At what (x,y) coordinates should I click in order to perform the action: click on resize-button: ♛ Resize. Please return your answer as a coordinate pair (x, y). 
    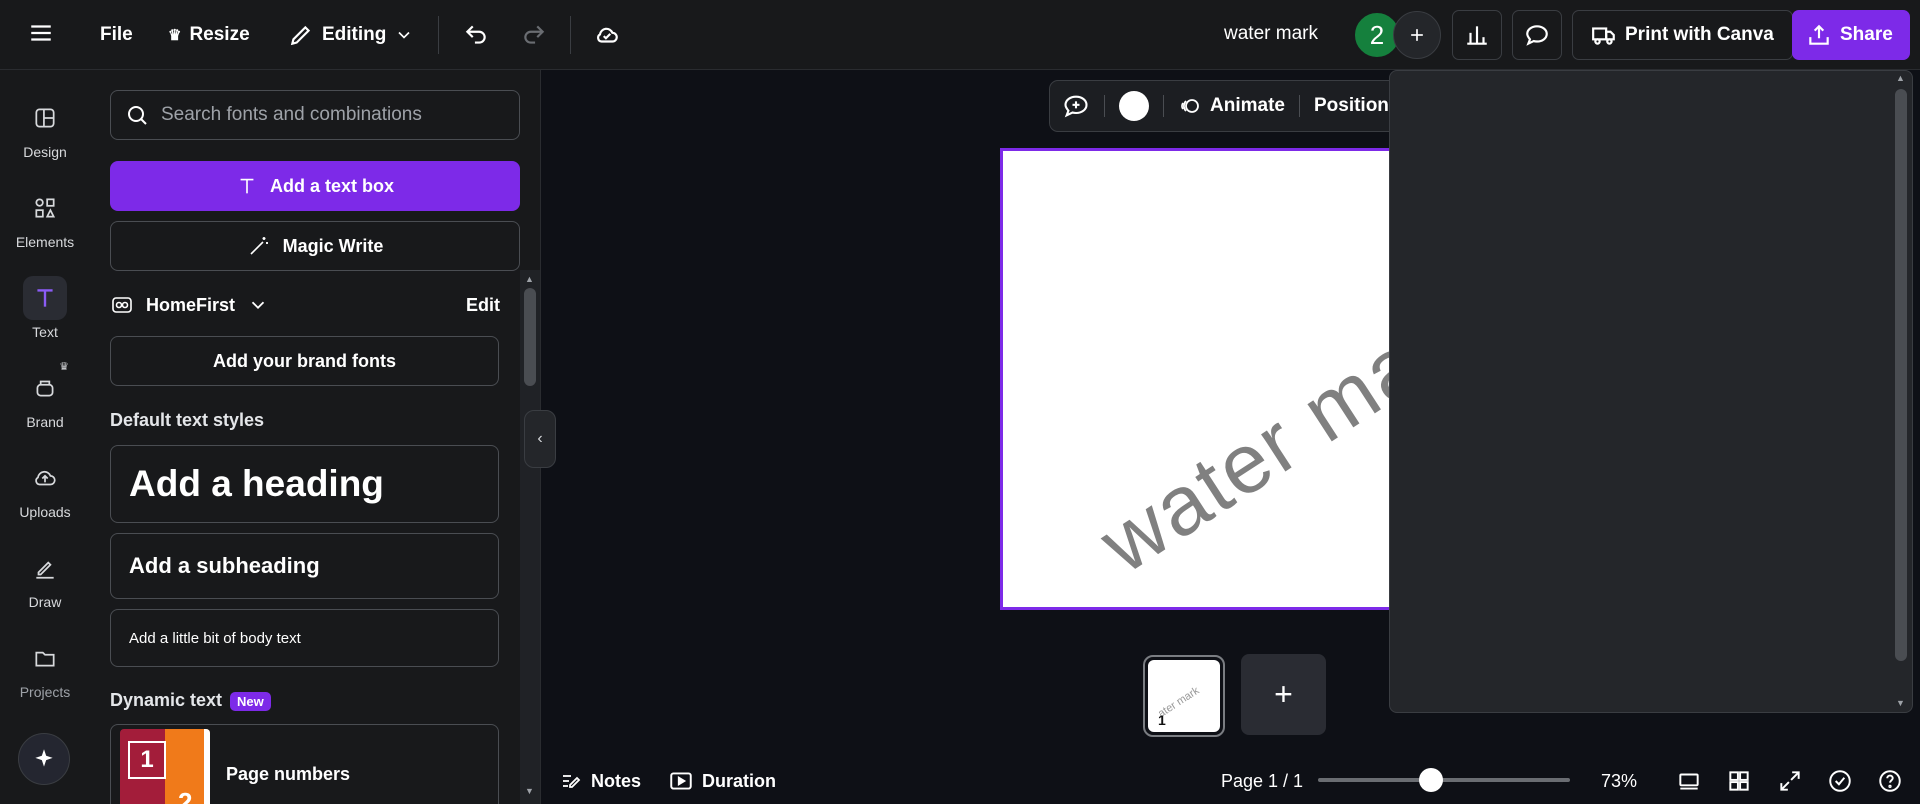
    Looking at the image, I should click on (209, 35).